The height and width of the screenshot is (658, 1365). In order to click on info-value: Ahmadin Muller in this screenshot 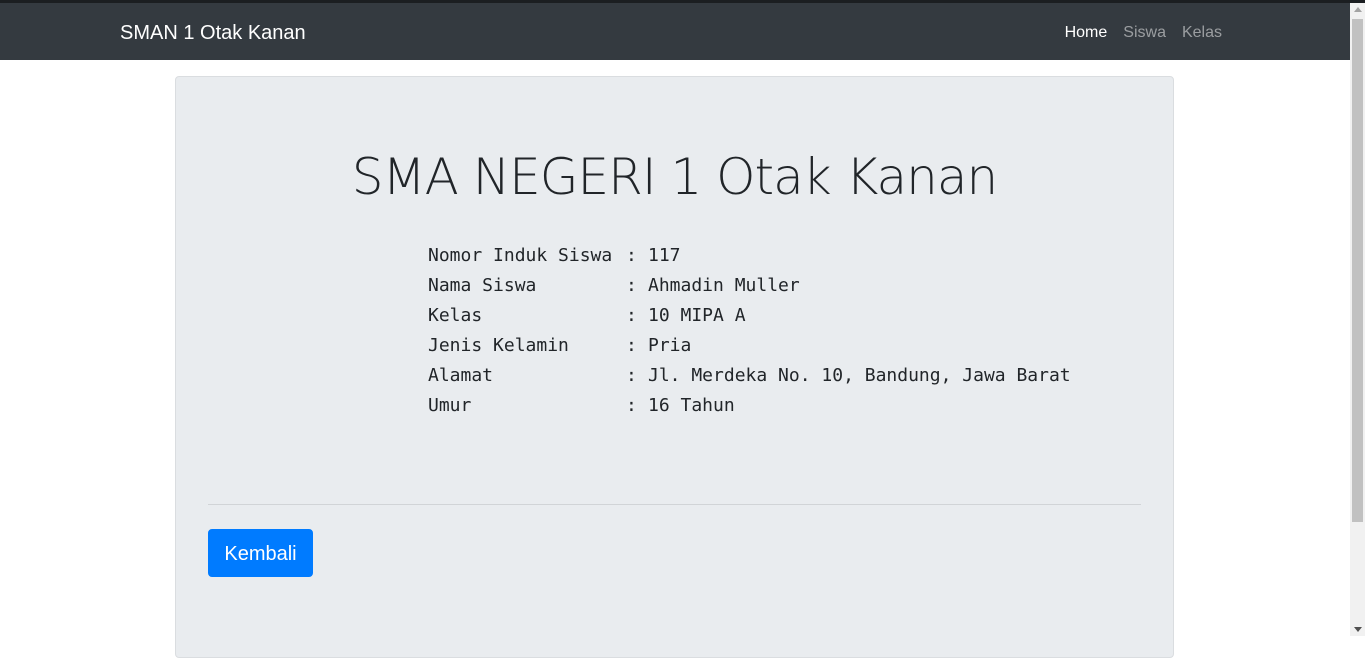, I will do `click(724, 285)`.